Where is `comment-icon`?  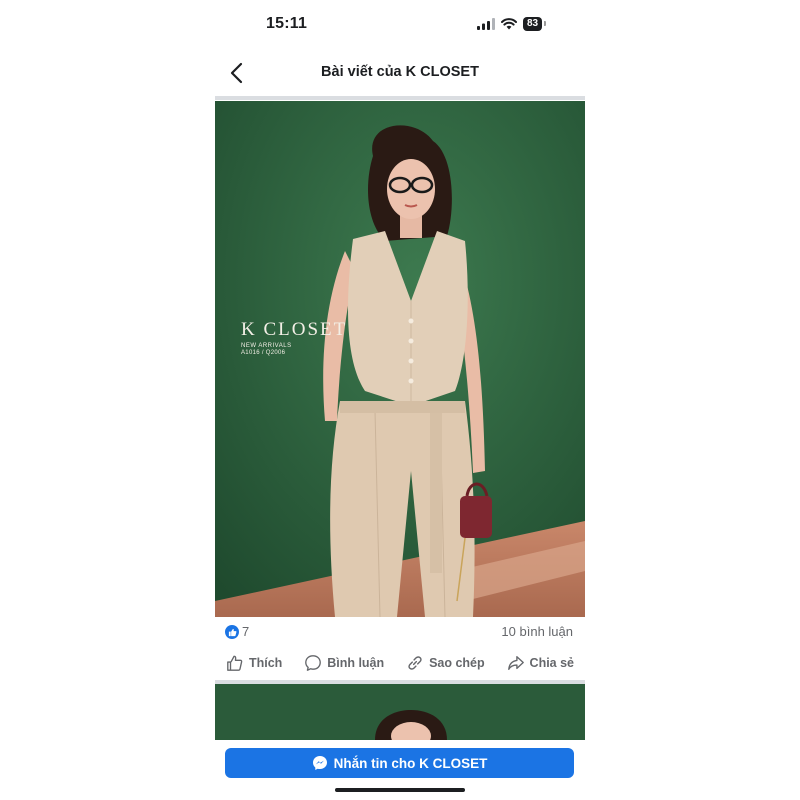
comment-icon is located at coordinates (313, 663).